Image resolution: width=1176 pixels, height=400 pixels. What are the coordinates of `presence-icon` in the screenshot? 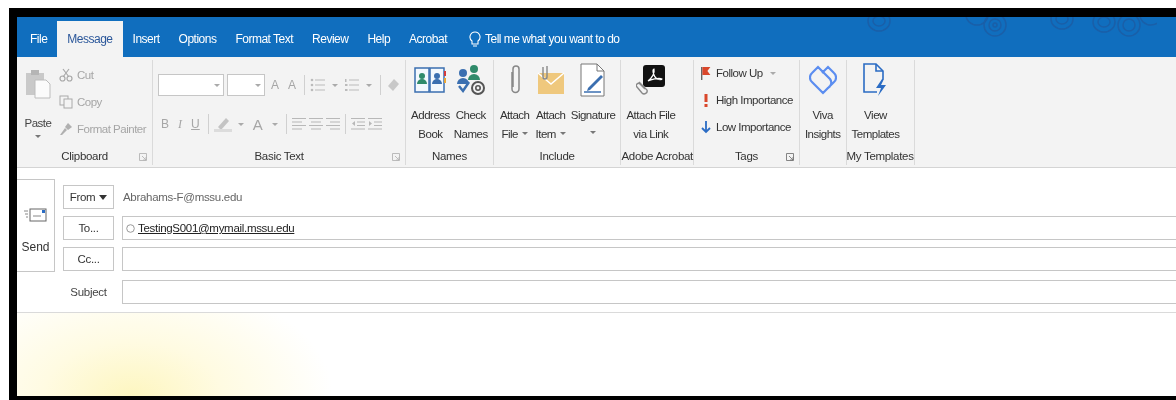 It's located at (130, 228).